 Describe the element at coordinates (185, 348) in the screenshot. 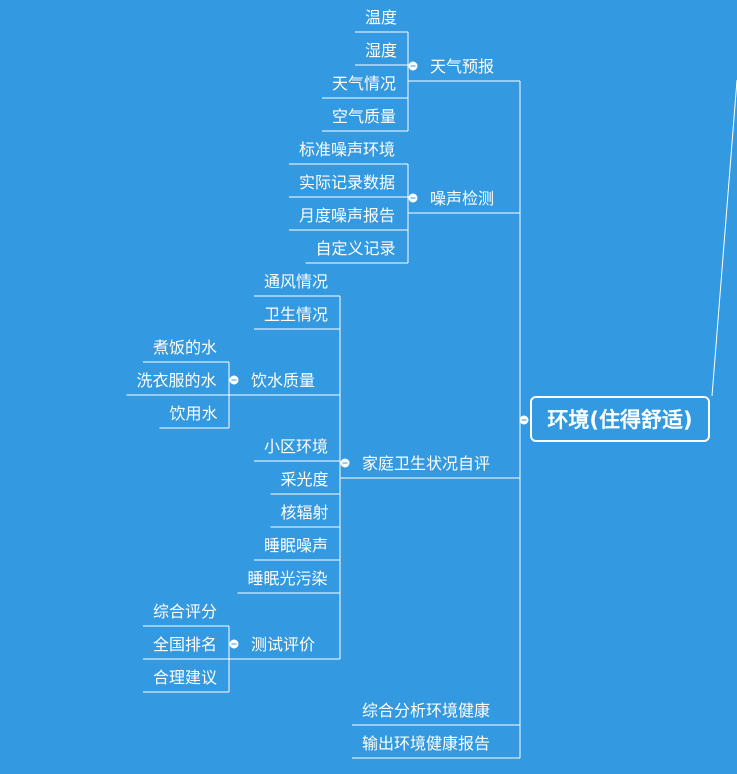

I see `grandchild-topic: 煮饭的水` at that location.